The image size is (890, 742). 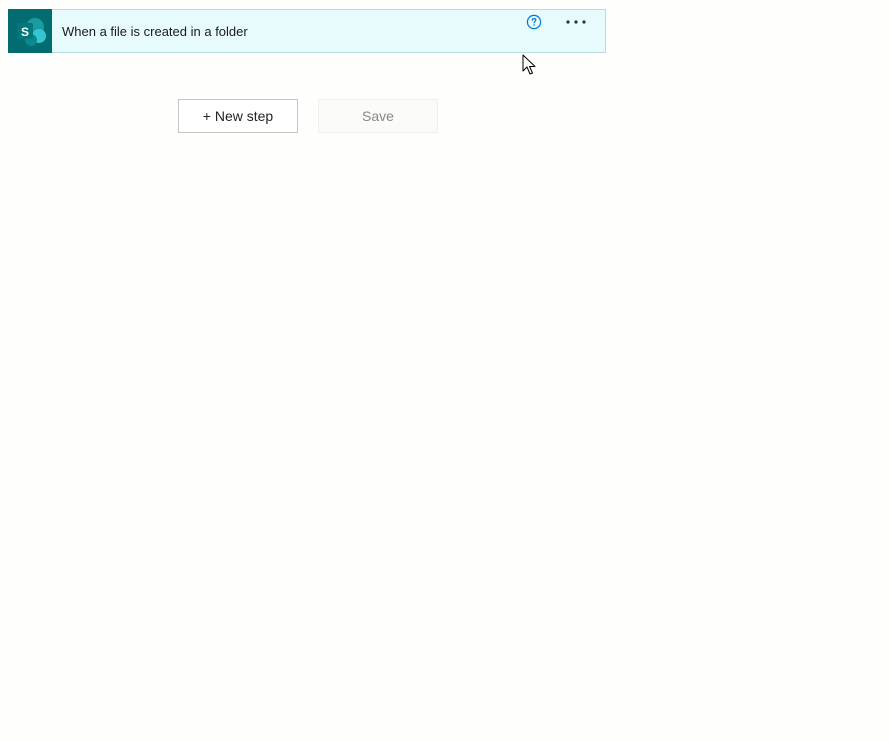 I want to click on connector-letter: S, so click(x=25, y=32).